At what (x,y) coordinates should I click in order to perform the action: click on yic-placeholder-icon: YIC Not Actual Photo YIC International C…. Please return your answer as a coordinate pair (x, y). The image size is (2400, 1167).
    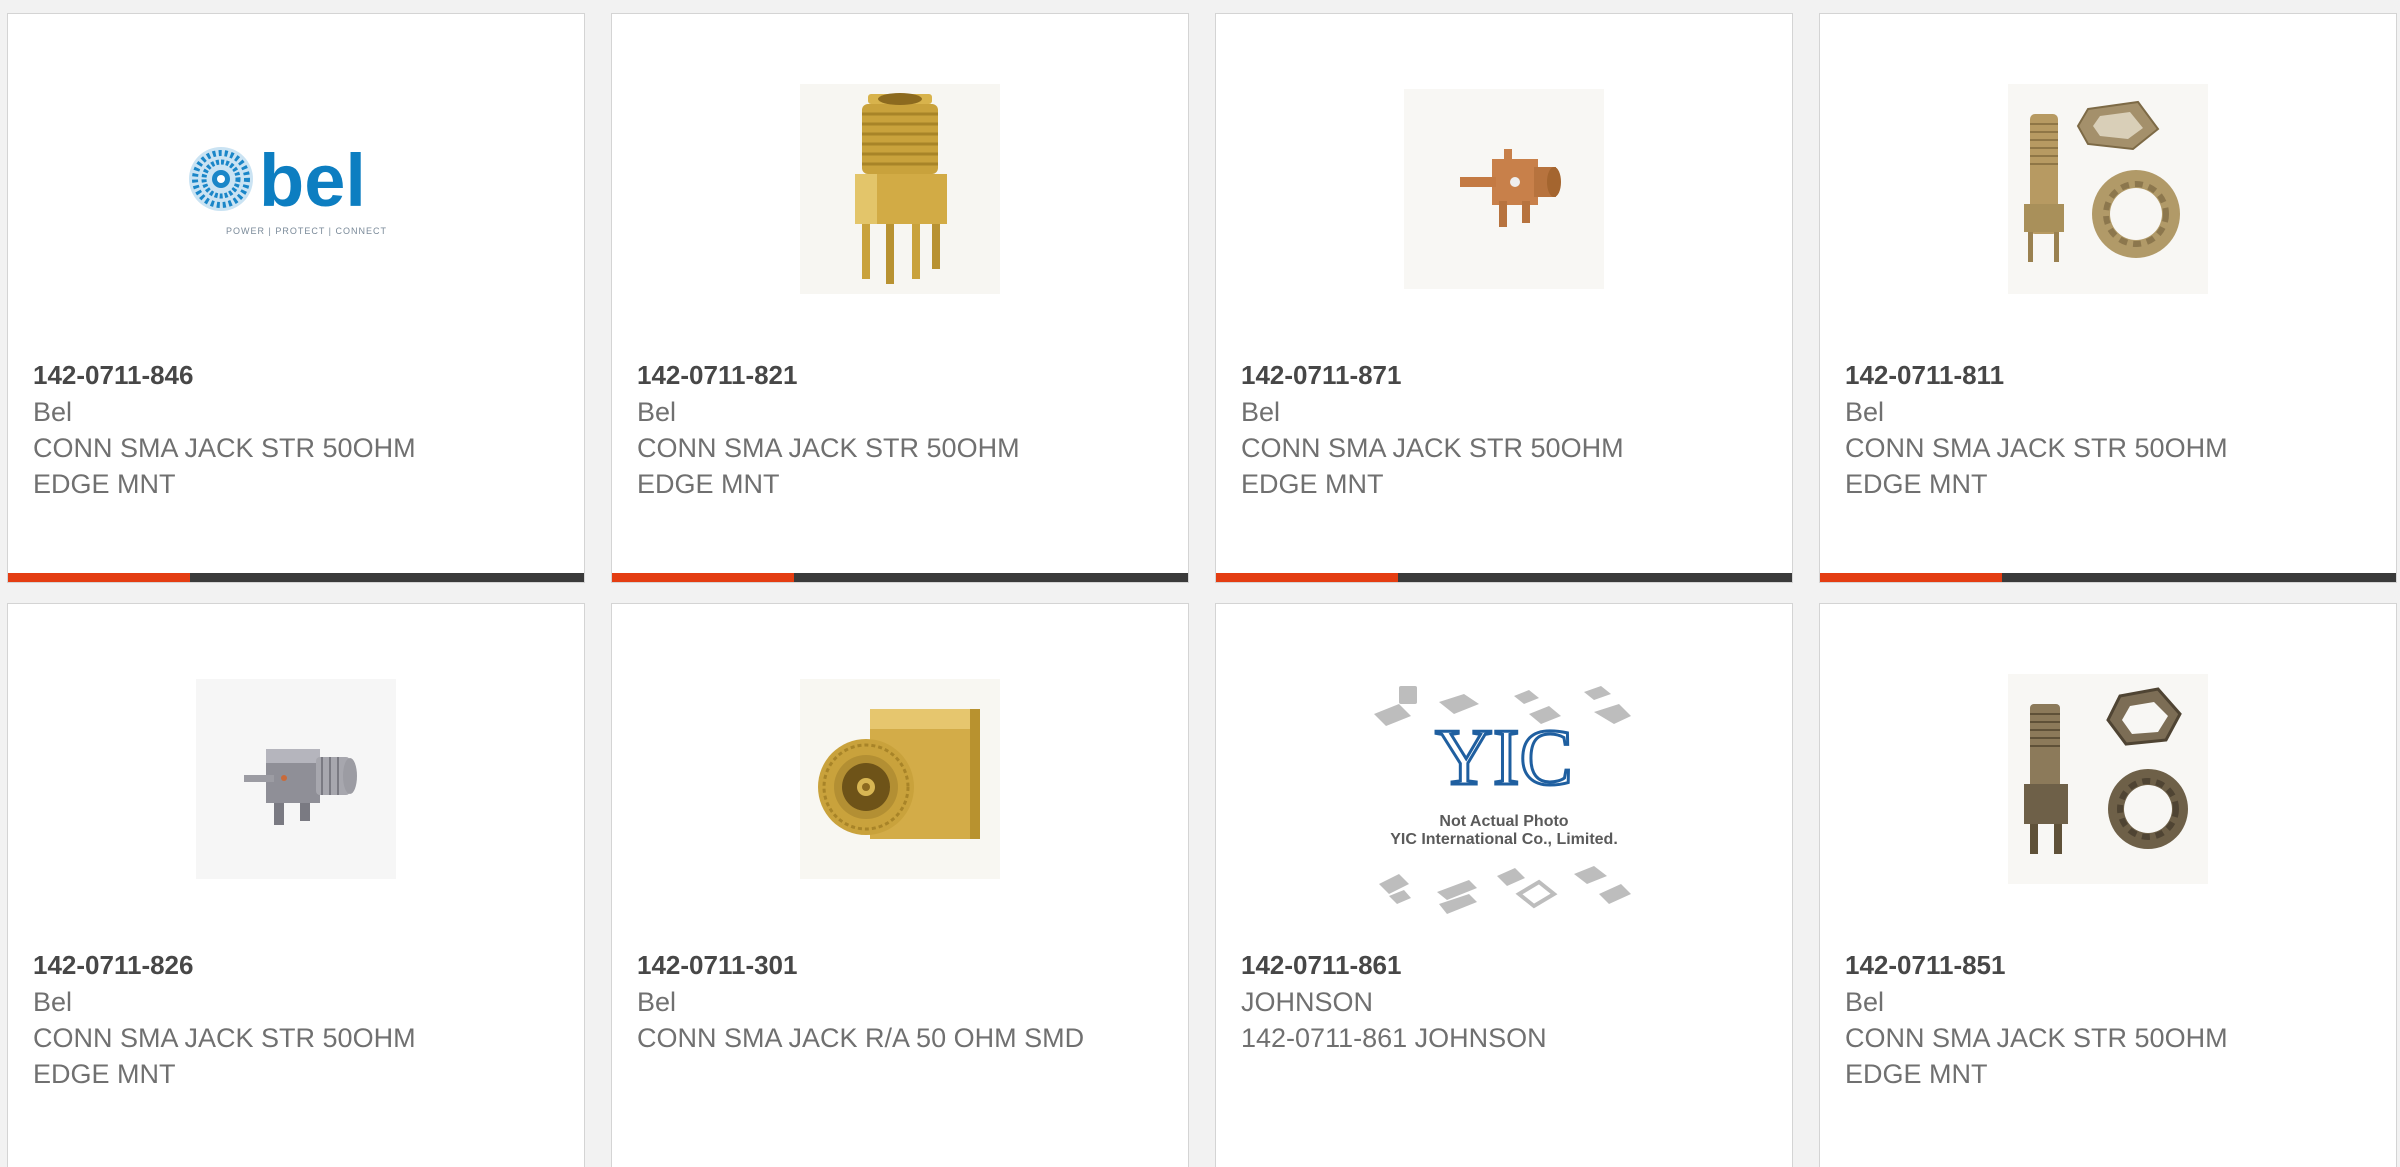
    Looking at the image, I should click on (1502, 800).